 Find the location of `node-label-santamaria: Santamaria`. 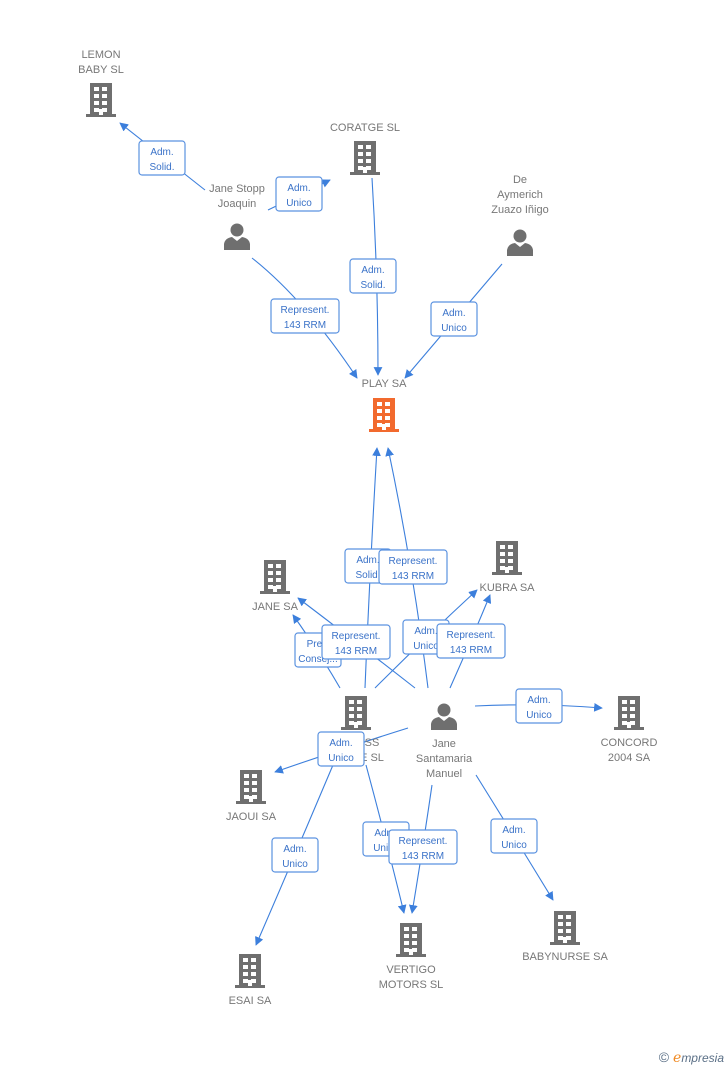

node-label-santamaria: Santamaria is located at coordinates (444, 759).